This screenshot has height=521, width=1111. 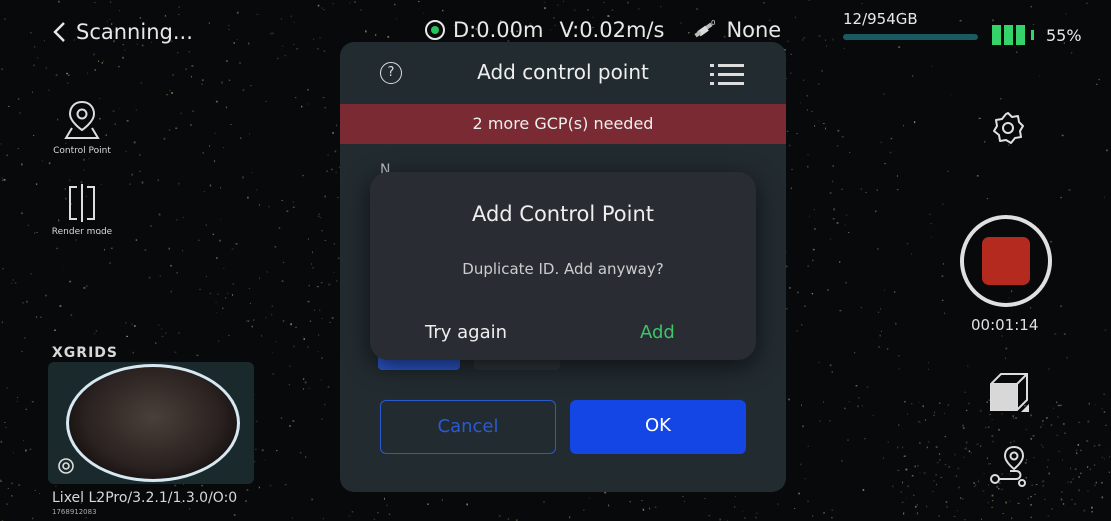 I want to click on velocity-readout: V:0.02m/s, so click(x=612, y=30).